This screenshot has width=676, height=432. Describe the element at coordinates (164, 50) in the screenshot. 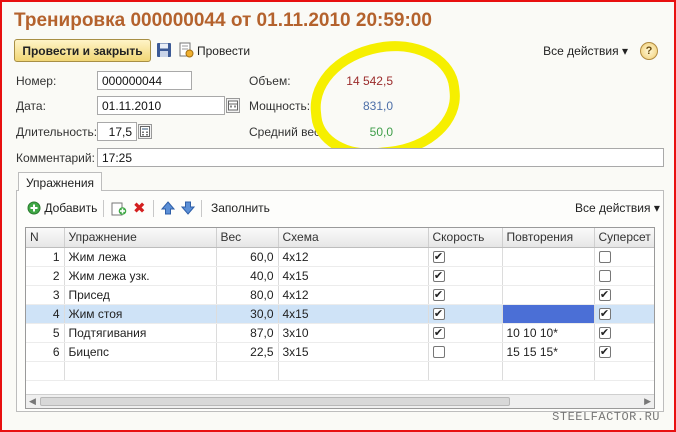

I see `save-icon` at that location.